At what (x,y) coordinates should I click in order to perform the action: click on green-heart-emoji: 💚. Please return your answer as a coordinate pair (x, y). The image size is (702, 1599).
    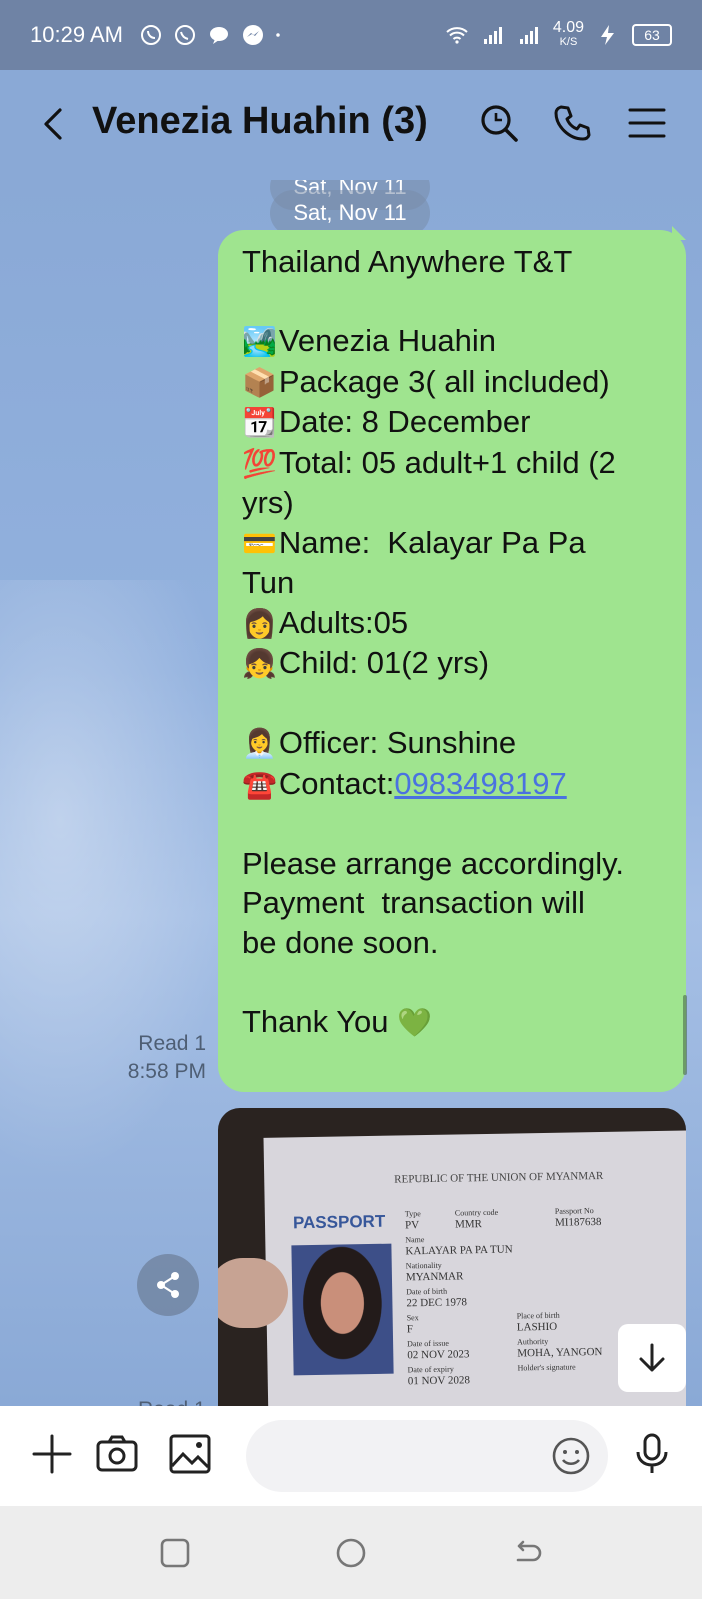
    Looking at the image, I should click on (415, 1022).